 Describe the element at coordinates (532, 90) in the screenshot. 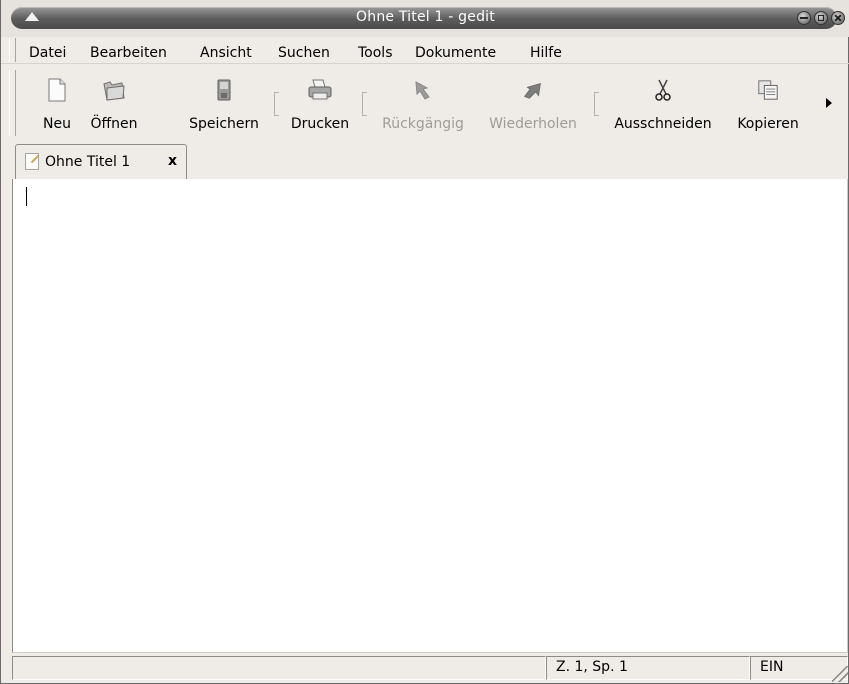

I see `redo-icon` at that location.